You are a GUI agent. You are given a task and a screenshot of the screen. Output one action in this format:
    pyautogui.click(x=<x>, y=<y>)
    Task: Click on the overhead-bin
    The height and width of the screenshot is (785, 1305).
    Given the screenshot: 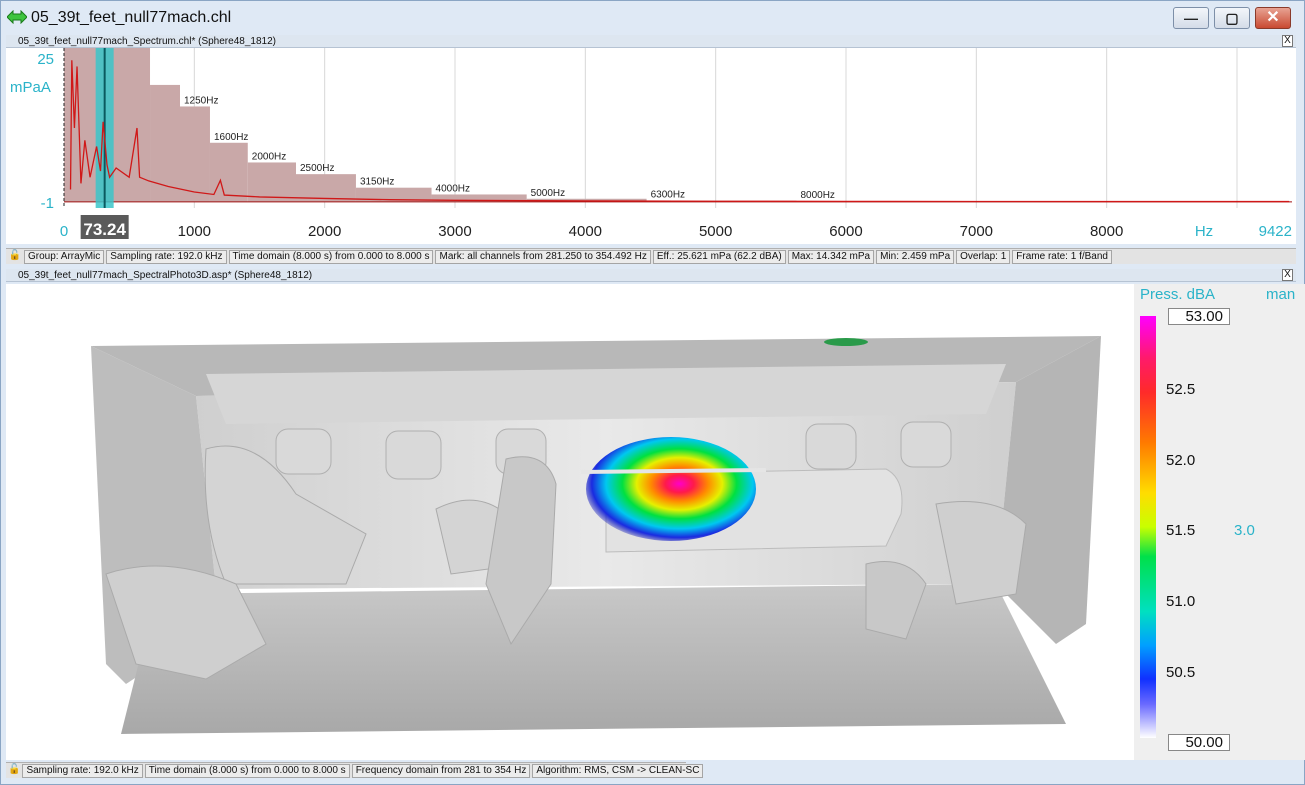 What is the action you would take?
    pyautogui.click(x=606, y=394)
    